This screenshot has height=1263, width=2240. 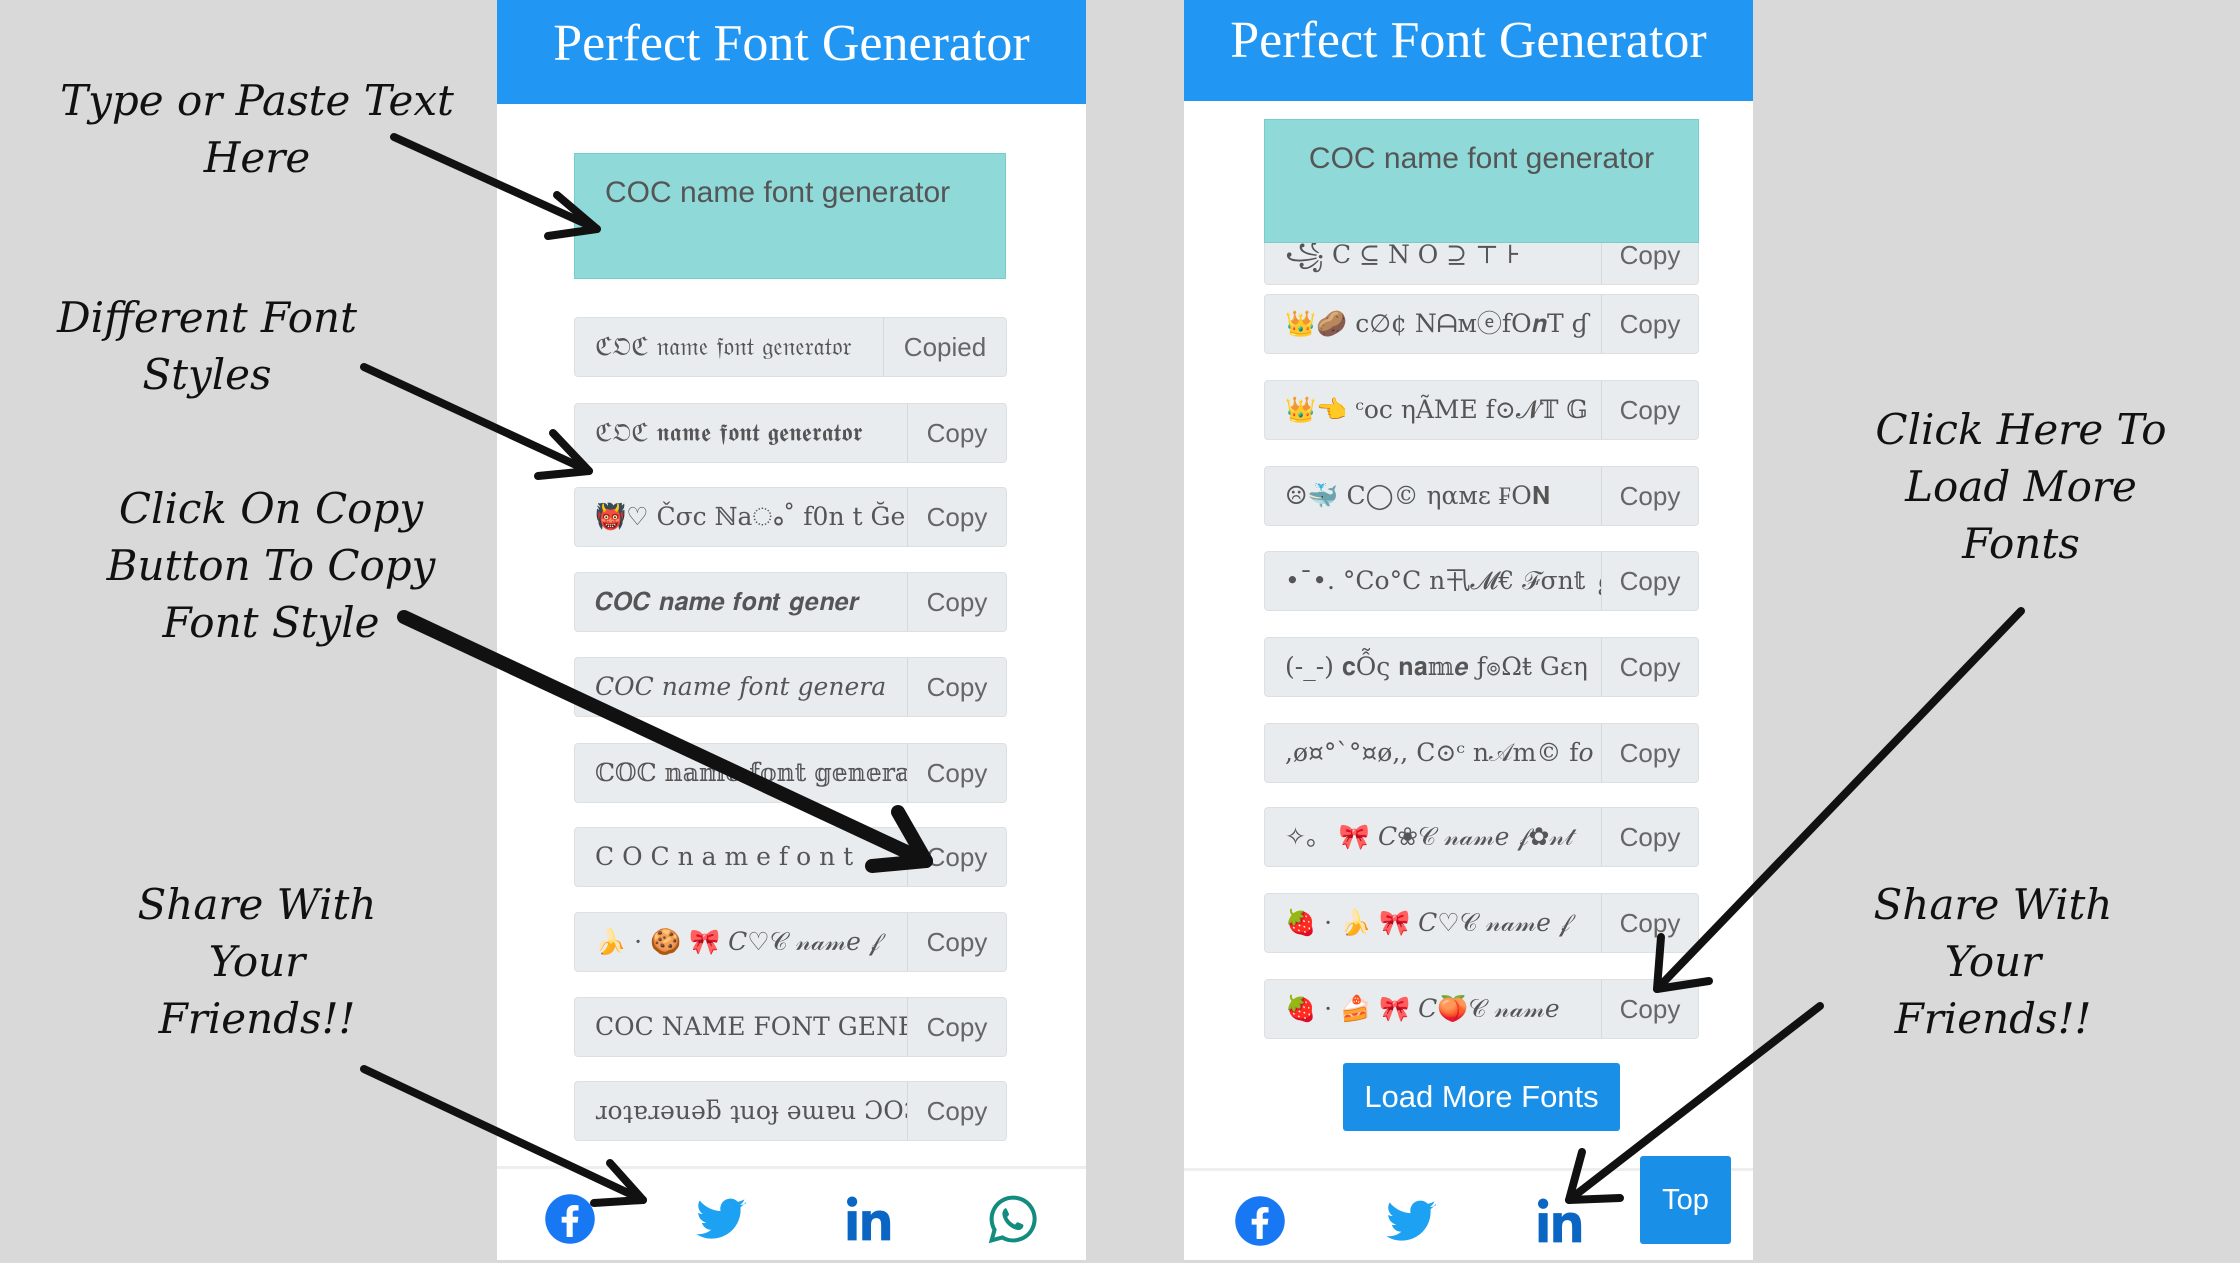 I want to click on annotation-line: Button To Copy, so click(x=271, y=565).